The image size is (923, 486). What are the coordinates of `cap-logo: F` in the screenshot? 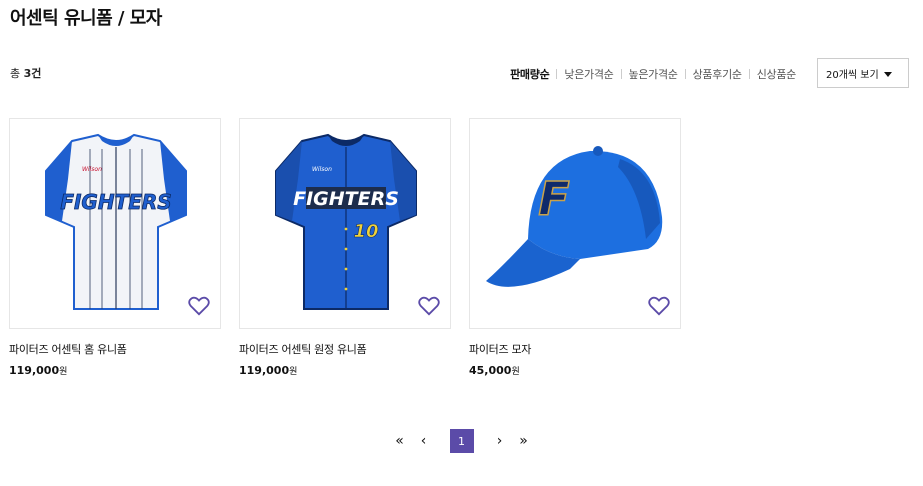 It's located at (553, 199).